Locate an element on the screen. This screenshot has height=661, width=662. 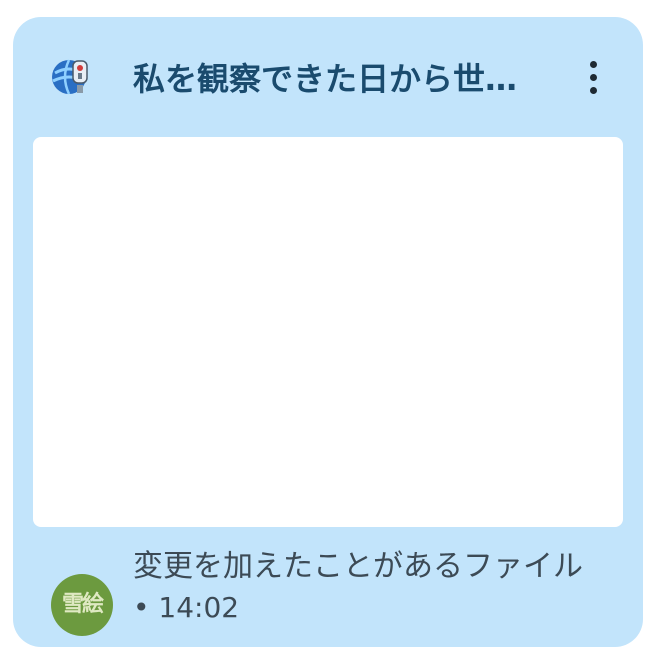
avatar-text: 雪絵 is located at coordinates (82, 604).